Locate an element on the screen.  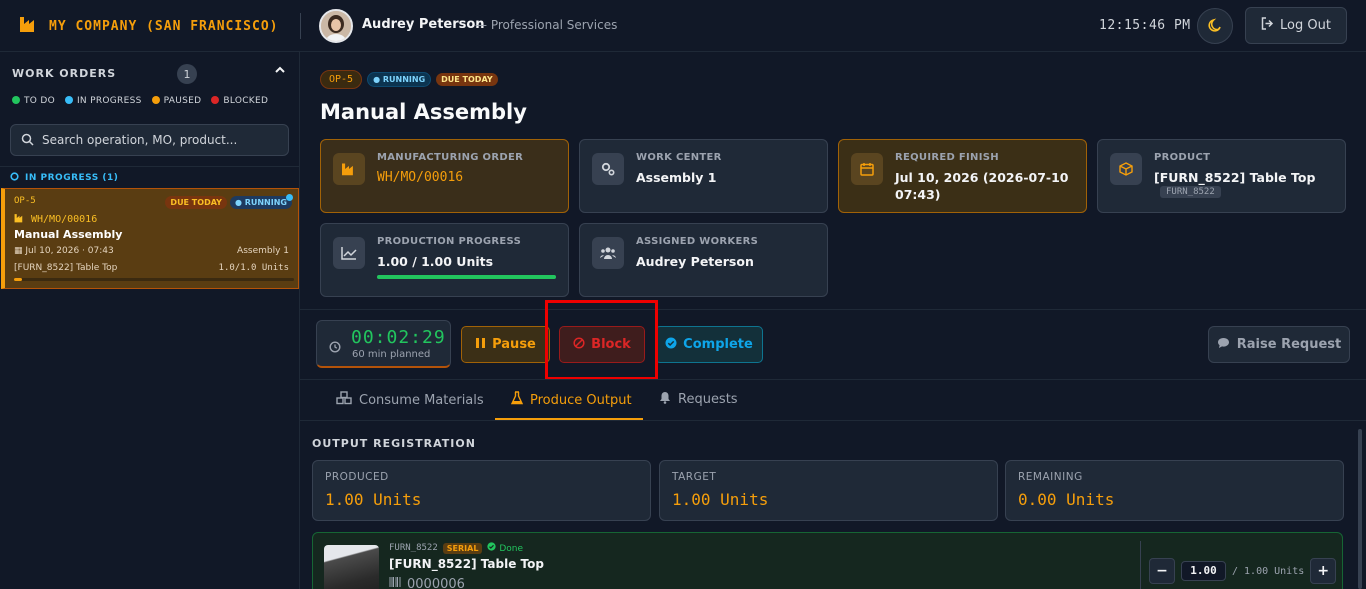
legend-todo: TO DO is located at coordinates (33, 101).